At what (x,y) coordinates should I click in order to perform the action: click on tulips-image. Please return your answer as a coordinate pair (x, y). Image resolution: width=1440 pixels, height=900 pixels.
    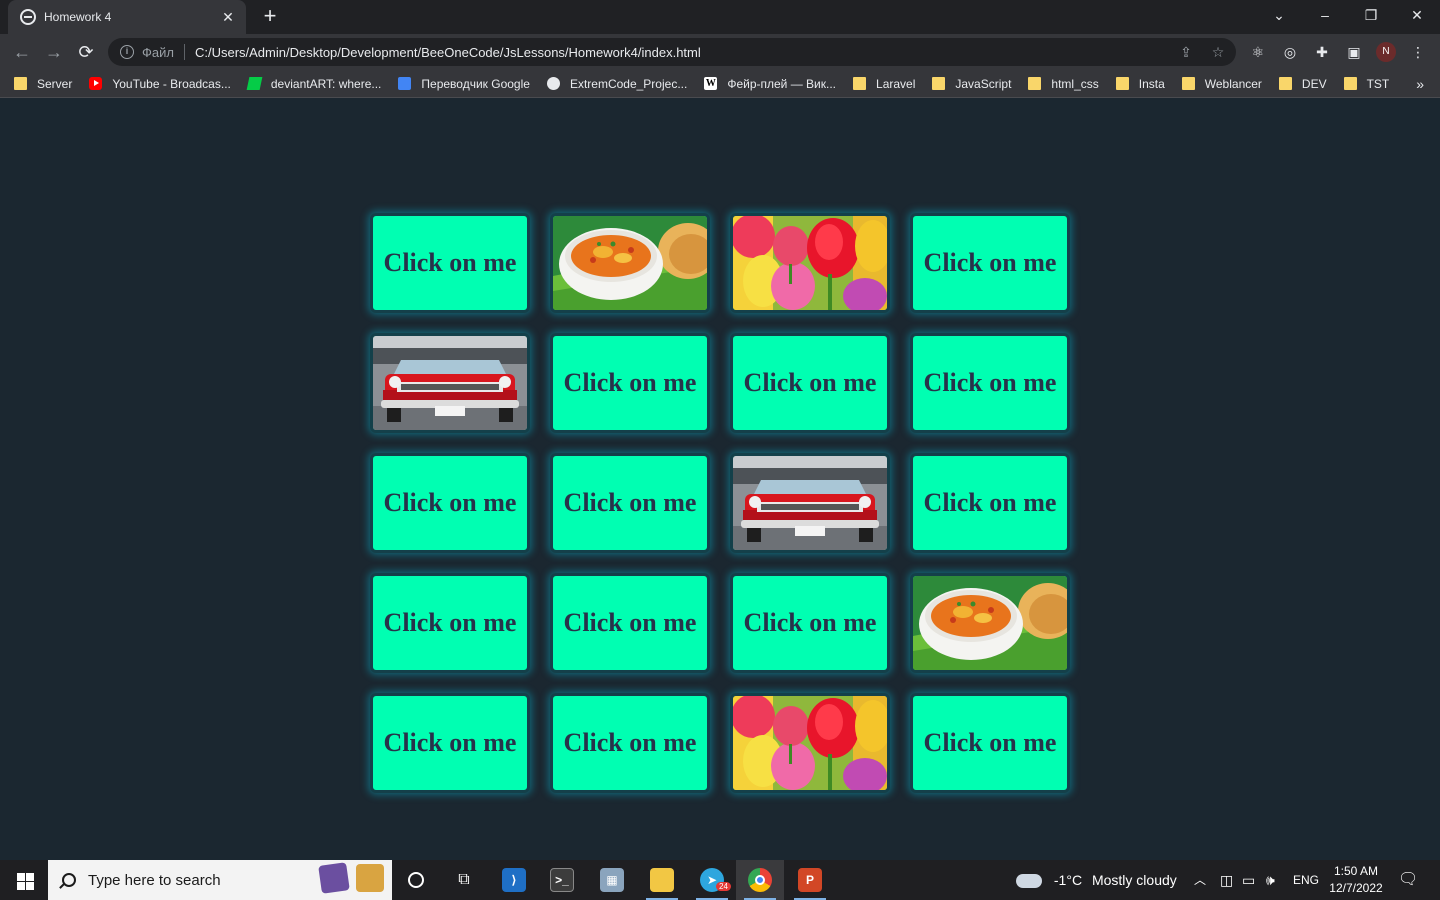
    Looking at the image, I should click on (810, 263).